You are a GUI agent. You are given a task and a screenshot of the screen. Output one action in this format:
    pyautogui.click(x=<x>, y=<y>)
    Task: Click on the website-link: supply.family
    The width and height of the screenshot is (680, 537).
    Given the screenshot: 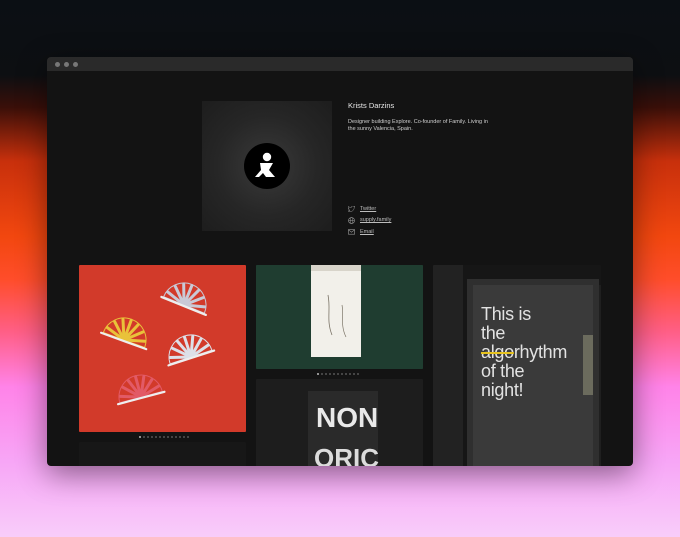 What is the action you would take?
    pyautogui.click(x=369, y=221)
    